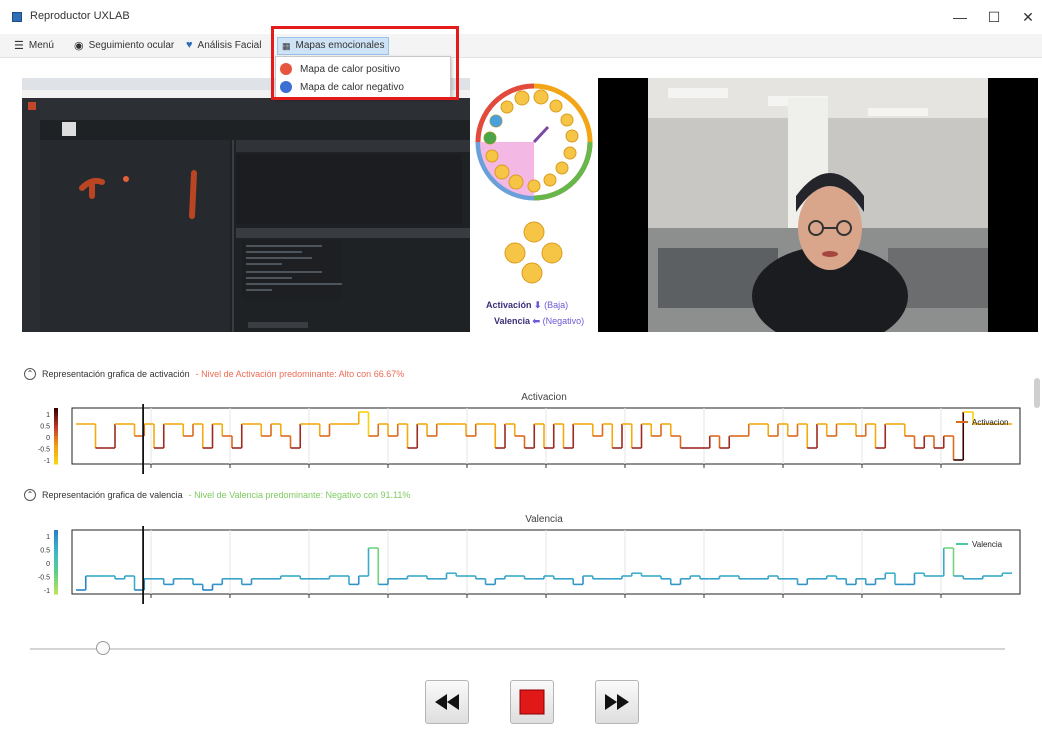 The image size is (1042, 756). I want to click on valence-legend-label: Valencia, so click(987, 544).